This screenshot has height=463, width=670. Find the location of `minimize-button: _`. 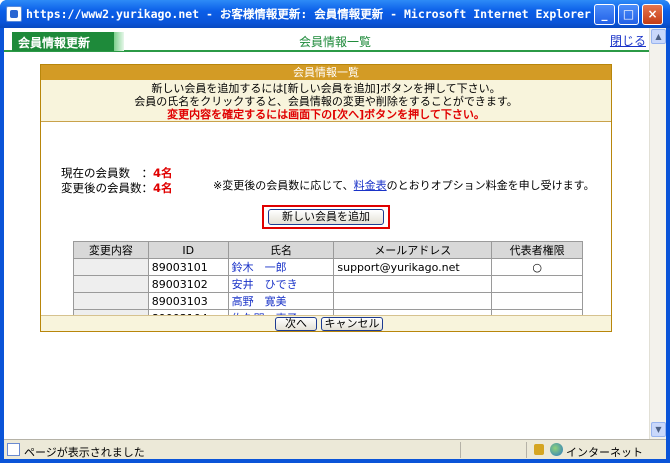

minimize-button: _ is located at coordinates (604, 14).